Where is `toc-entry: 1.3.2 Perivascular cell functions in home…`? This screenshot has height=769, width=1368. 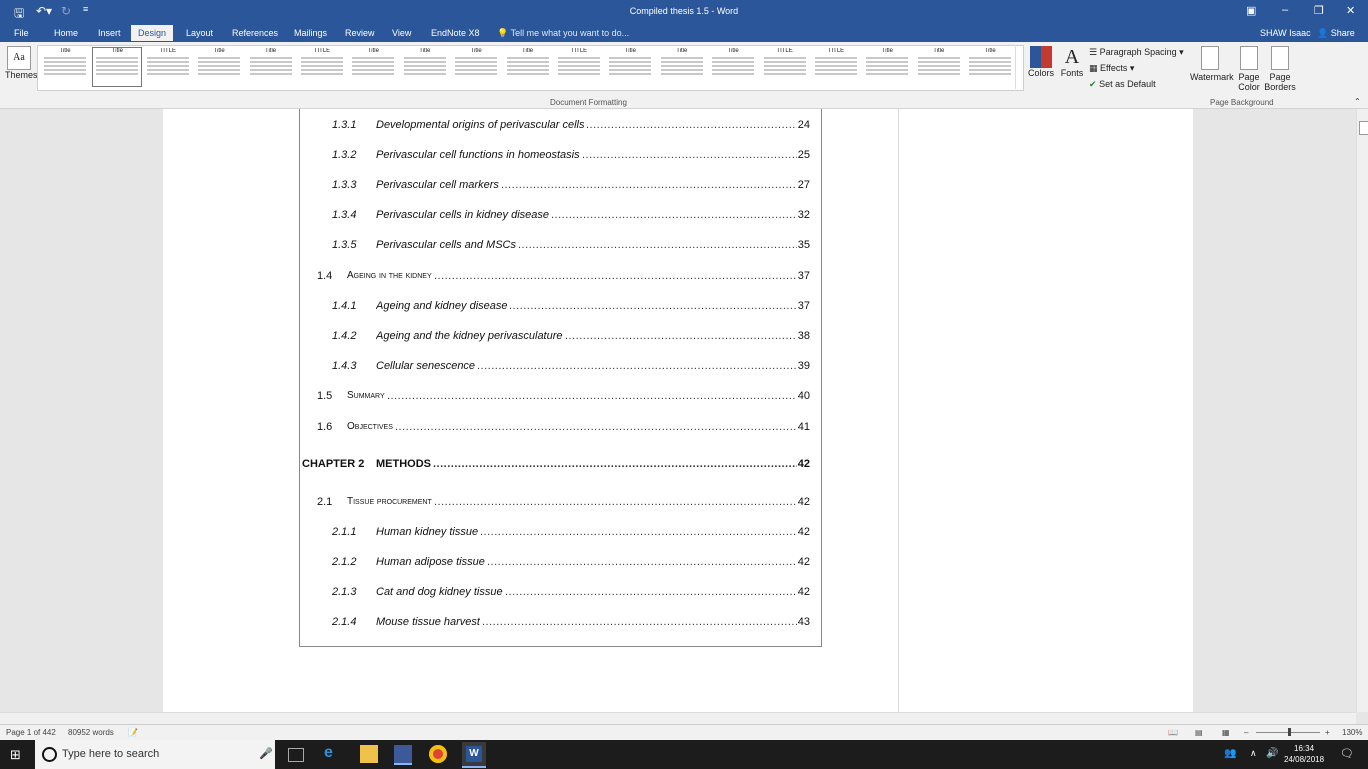
toc-entry: 1.3.2 Perivascular cell functions in home… is located at coordinates (555, 156).